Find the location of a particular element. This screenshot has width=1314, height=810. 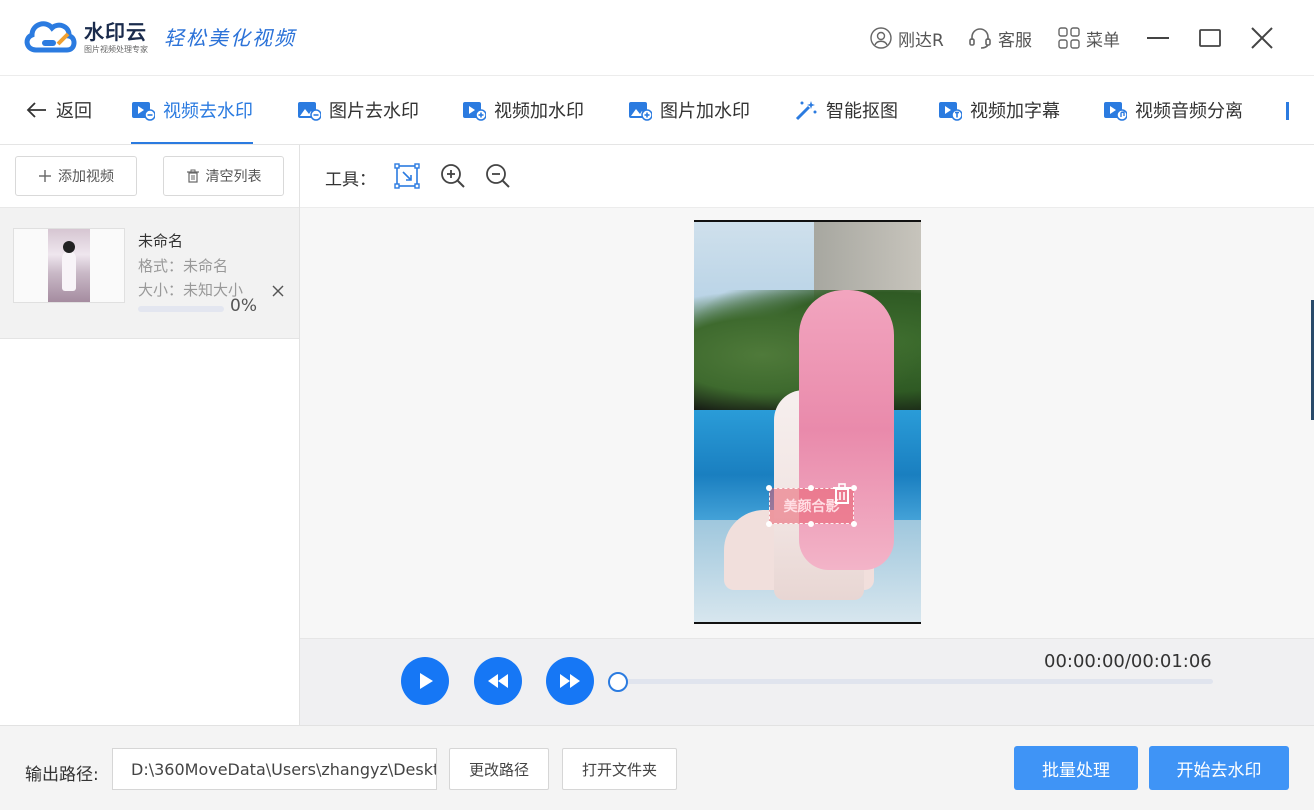

output-path-label: 输出路径: is located at coordinates (62, 775).